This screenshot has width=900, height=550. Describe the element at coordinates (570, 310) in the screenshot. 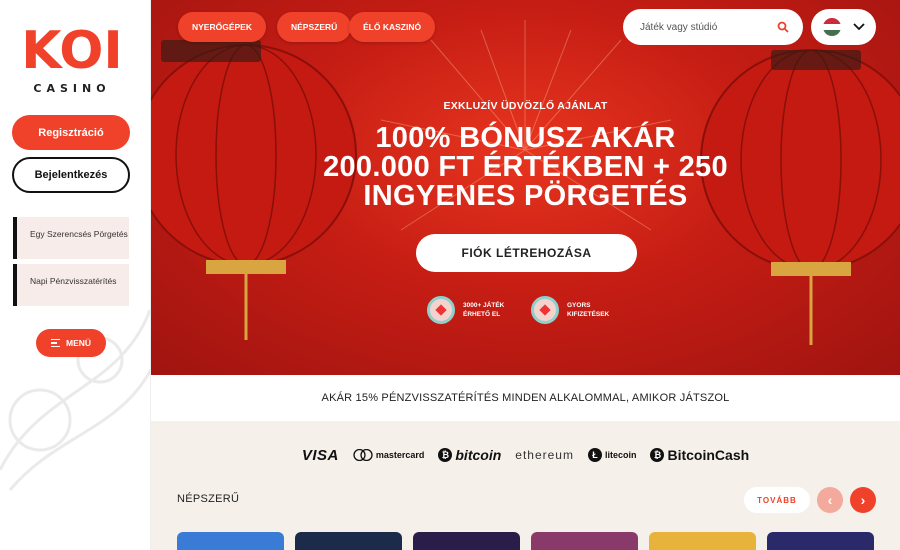

I see `feature-fast-payouts: GYORS KIFIZETÉSEK` at that location.